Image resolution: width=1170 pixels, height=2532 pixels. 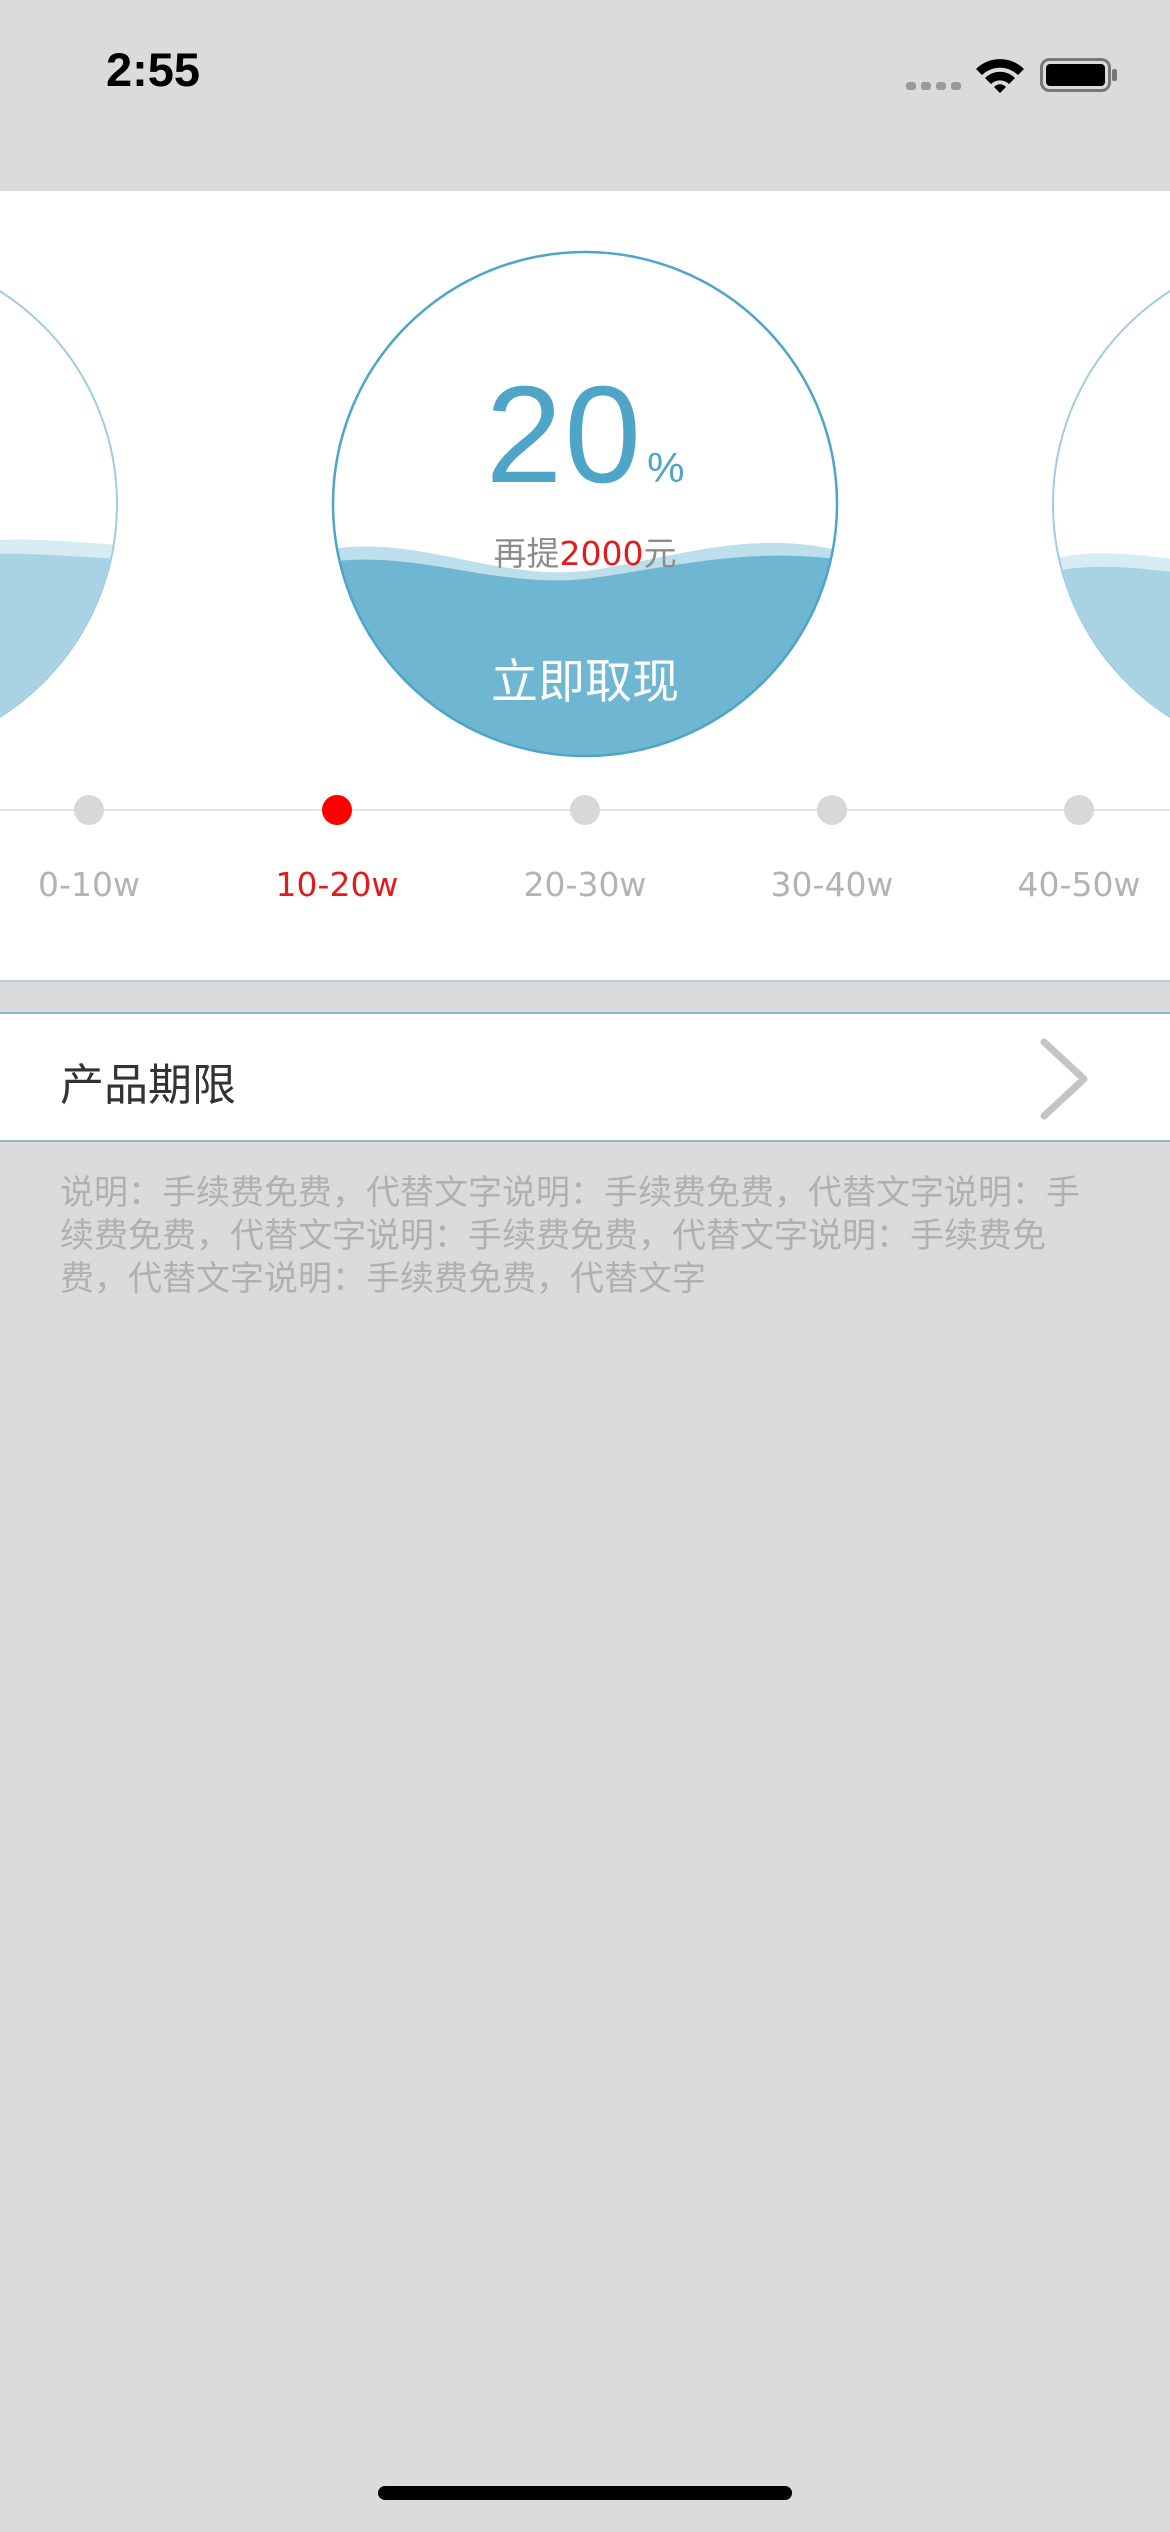 I want to click on tier-dot-20-30w, so click(x=585, y=810).